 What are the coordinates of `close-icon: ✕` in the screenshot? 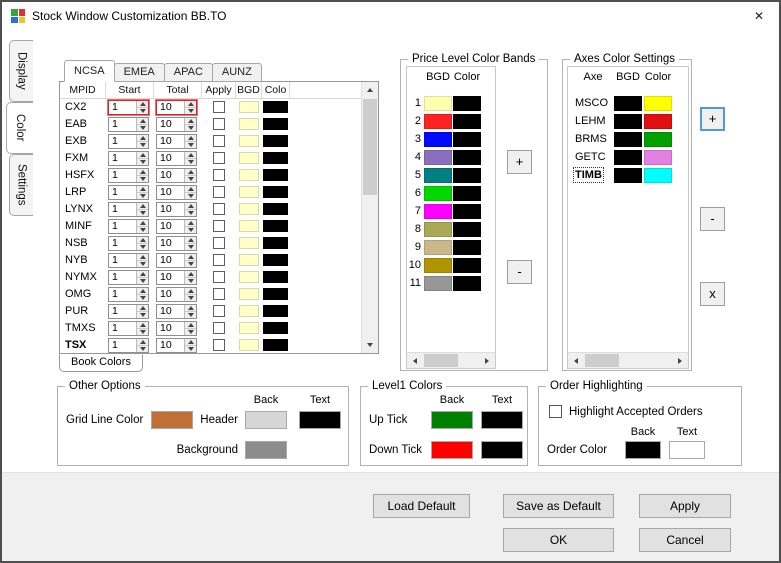 It's located at (759, 16).